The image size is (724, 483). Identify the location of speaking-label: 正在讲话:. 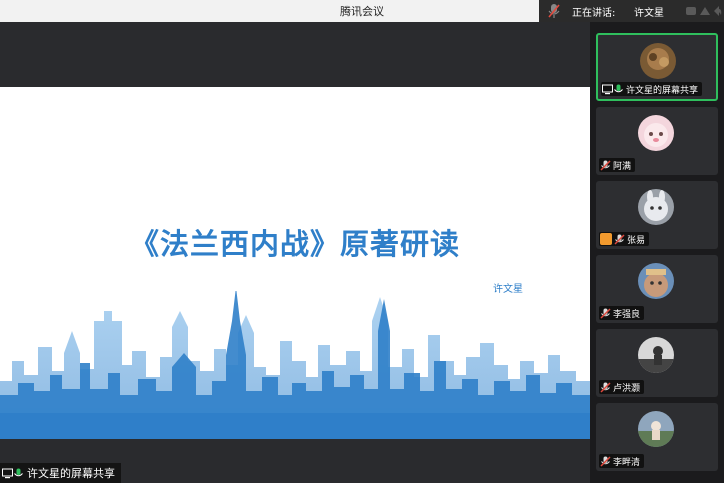
(594, 13).